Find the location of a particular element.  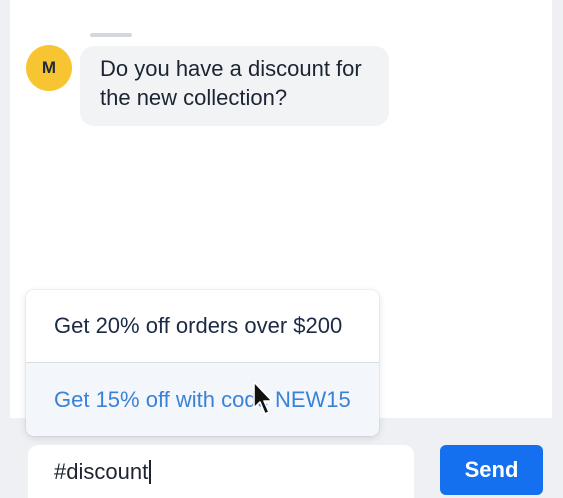

avatar-initial: M is located at coordinates (49, 67).